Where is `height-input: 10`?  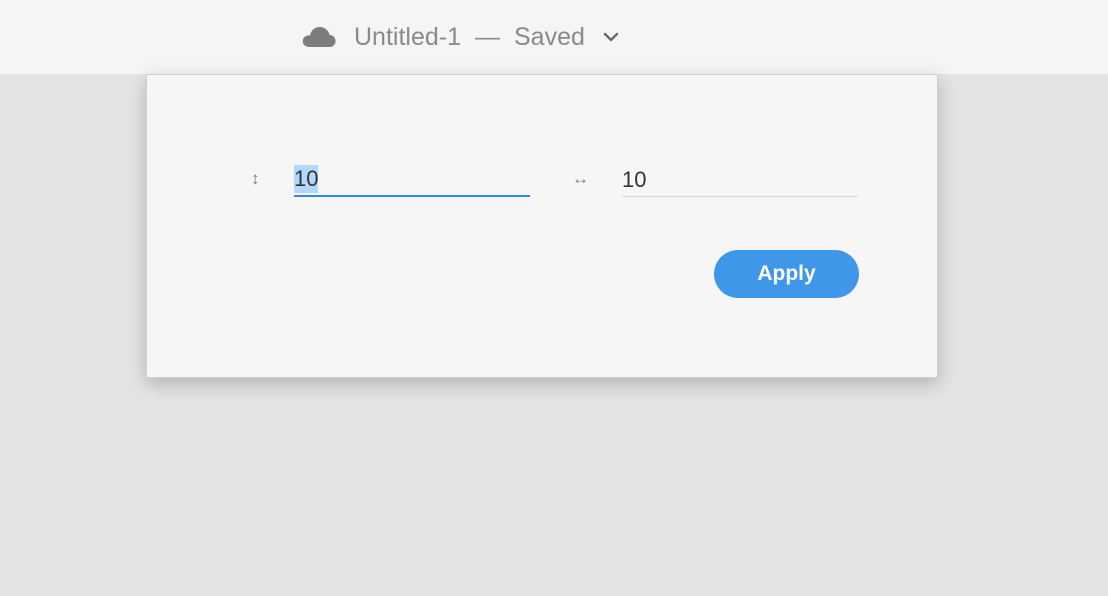
height-input: 10 is located at coordinates (412, 180).